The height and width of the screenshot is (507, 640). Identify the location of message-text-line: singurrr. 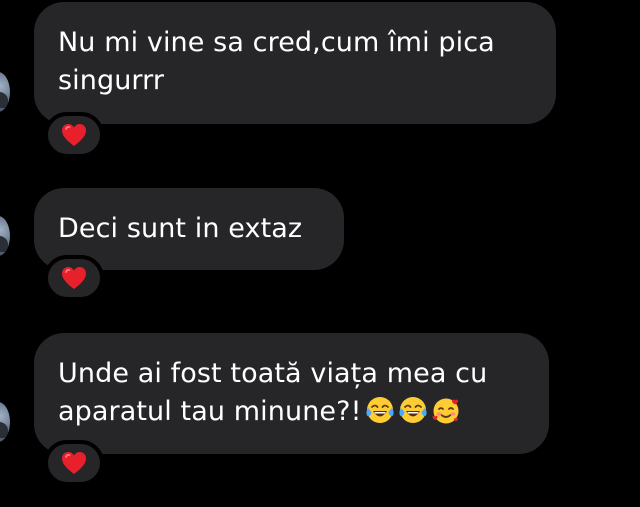
(111, 80).